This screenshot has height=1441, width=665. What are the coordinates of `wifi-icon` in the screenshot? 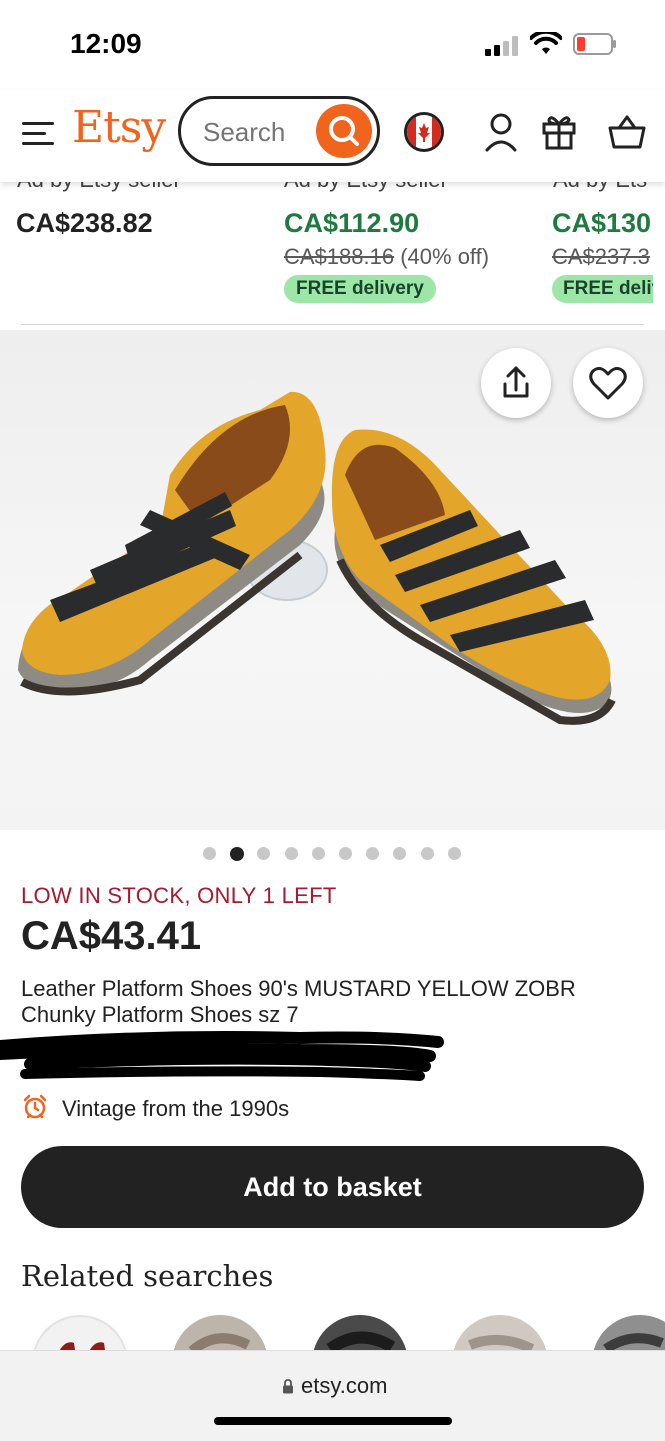 It's located at (546, 43).